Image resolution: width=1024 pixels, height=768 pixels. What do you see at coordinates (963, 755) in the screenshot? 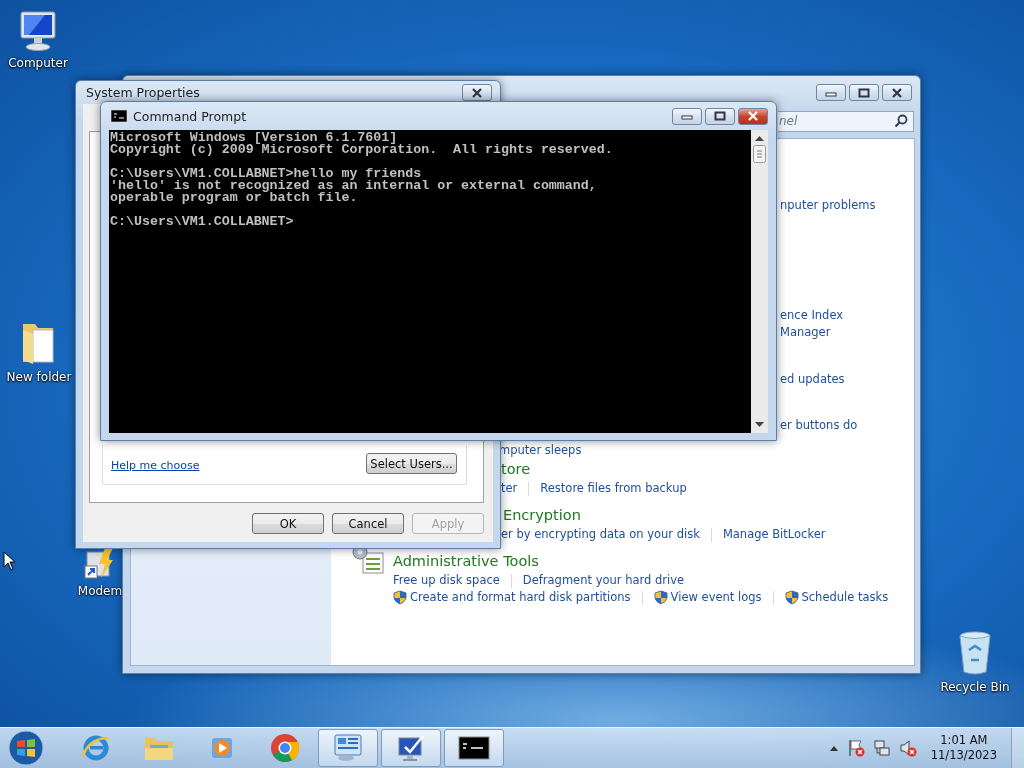
I see `clock-date: 11/13/2023` at bounding box center [963, 755].